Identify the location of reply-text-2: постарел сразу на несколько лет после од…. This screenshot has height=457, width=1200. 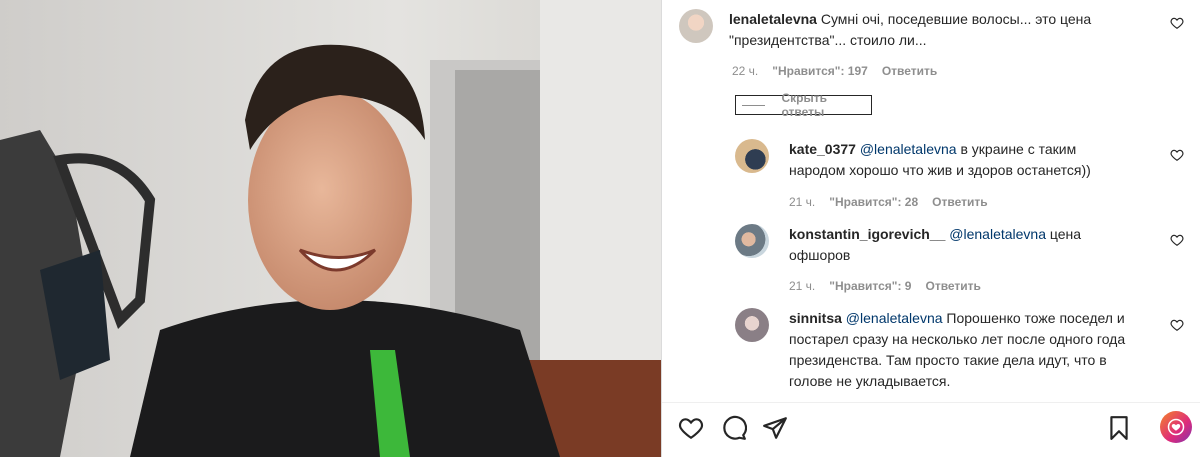
(957, 339).